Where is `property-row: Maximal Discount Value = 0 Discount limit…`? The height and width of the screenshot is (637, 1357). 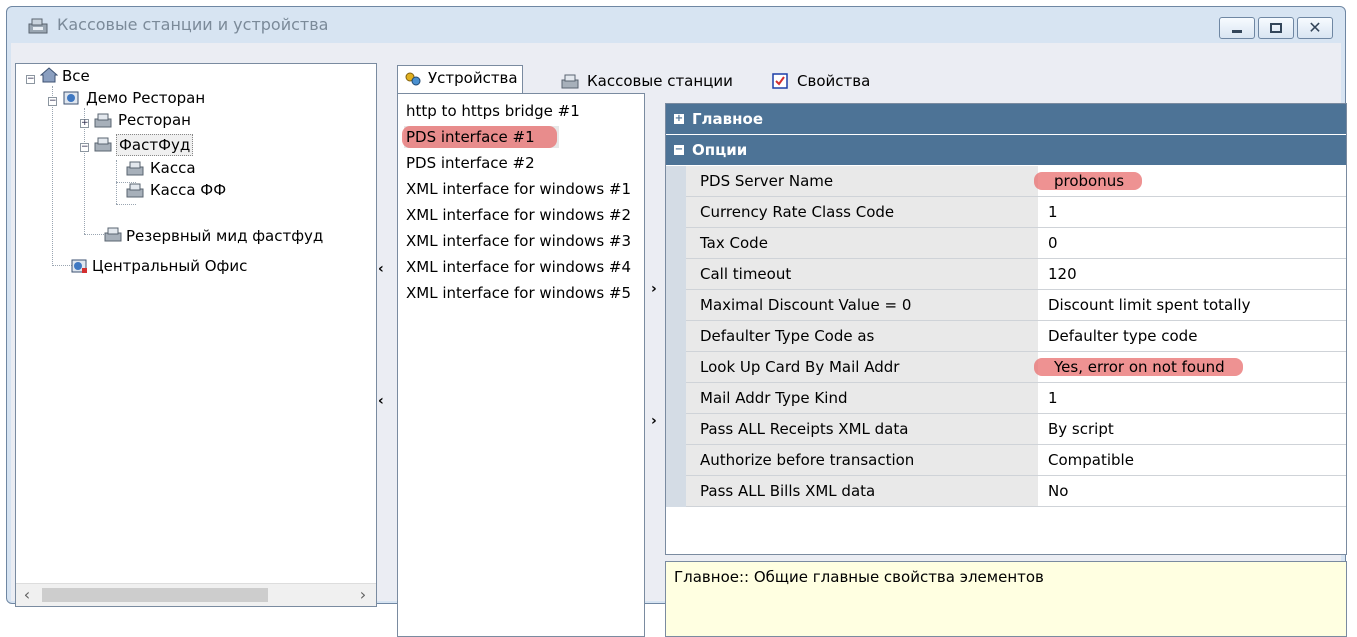
property-row: Maximal Discount Value = 0 Discount limit… is located at coordinates (1006, 305).